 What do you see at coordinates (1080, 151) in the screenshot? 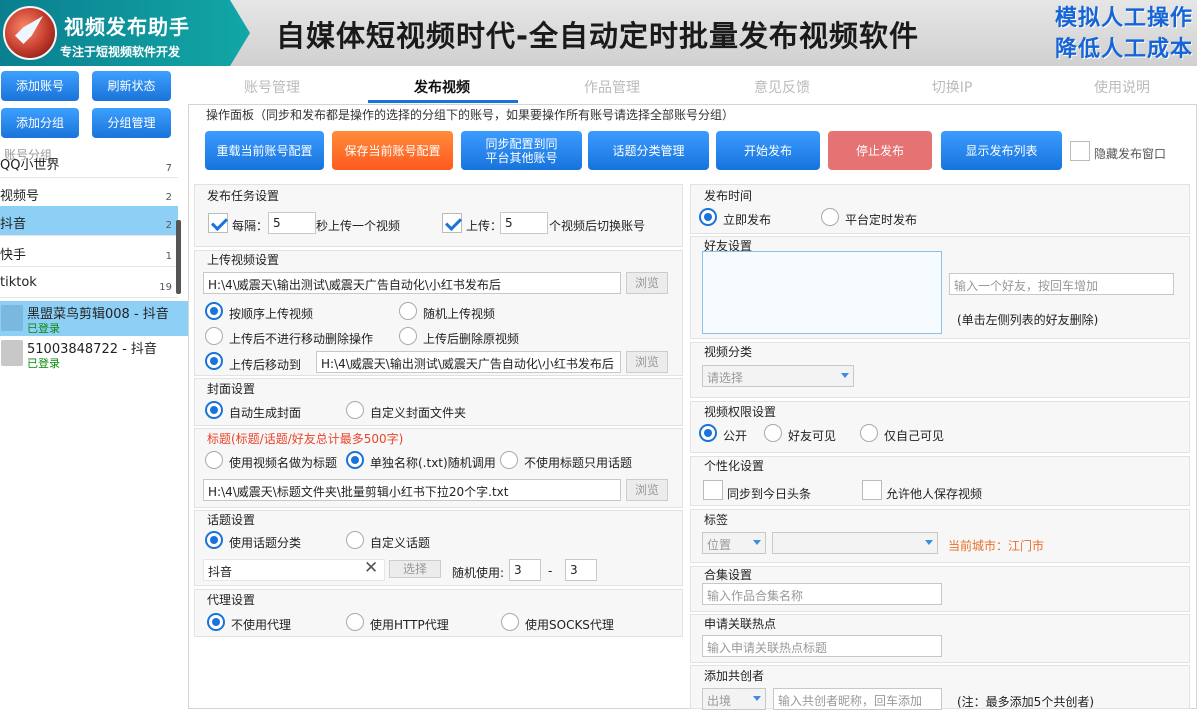
I see `hide-window-checkbox` at bounding box center [1080, 151].